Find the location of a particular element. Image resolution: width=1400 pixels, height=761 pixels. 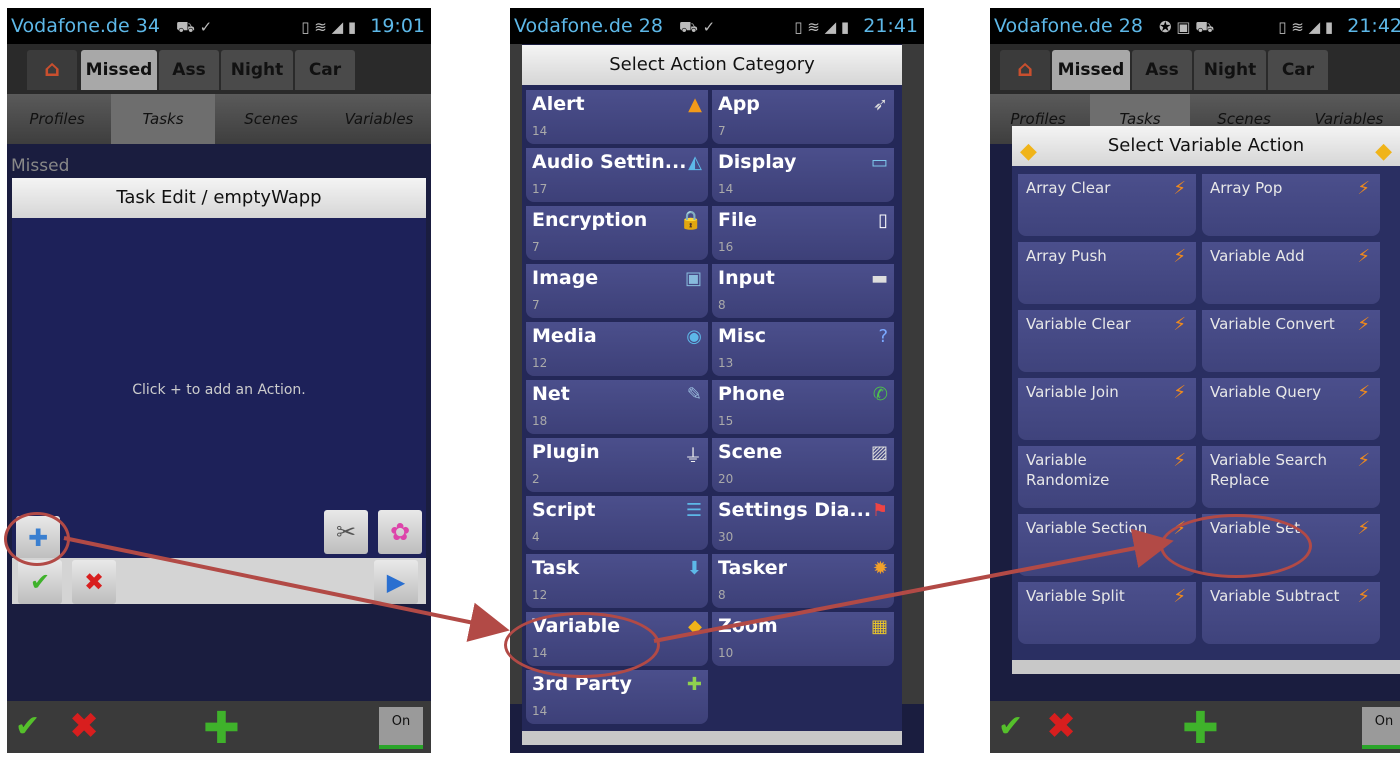

annotation-arrows is located at coordinates (618, 585).